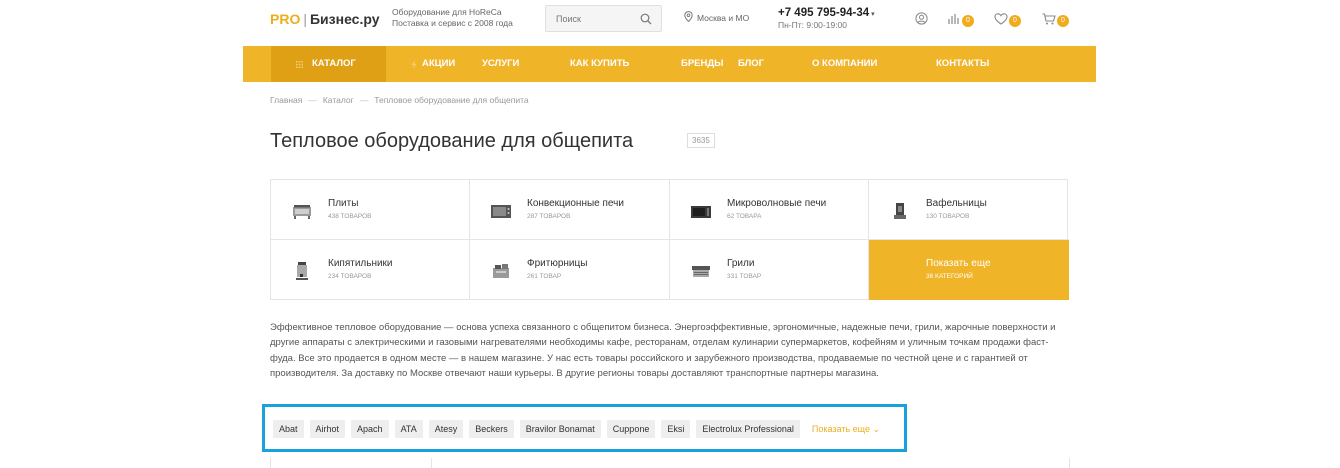 This screenshot has width=1340, height=468. Describe the element at coordinates (414, 64) in the screenshot. I see `lightning-icon` at that location.